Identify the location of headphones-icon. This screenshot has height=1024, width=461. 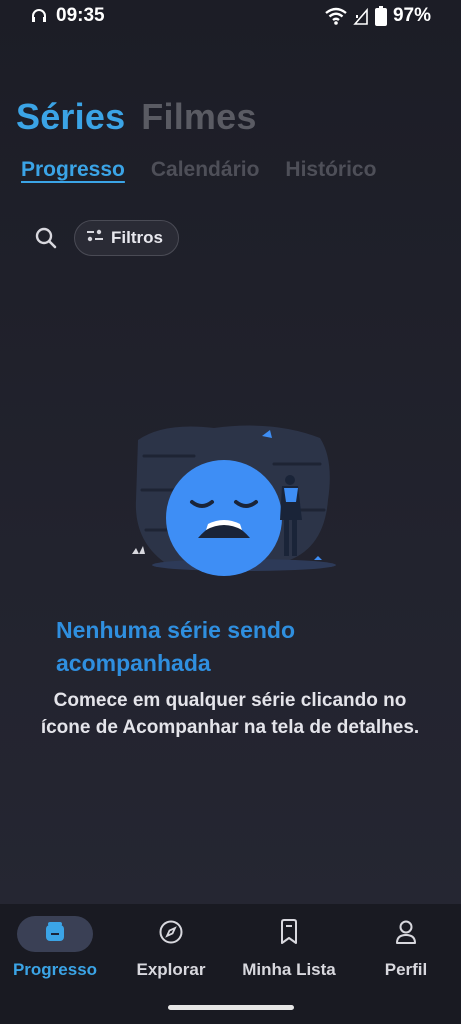
(39, 16).